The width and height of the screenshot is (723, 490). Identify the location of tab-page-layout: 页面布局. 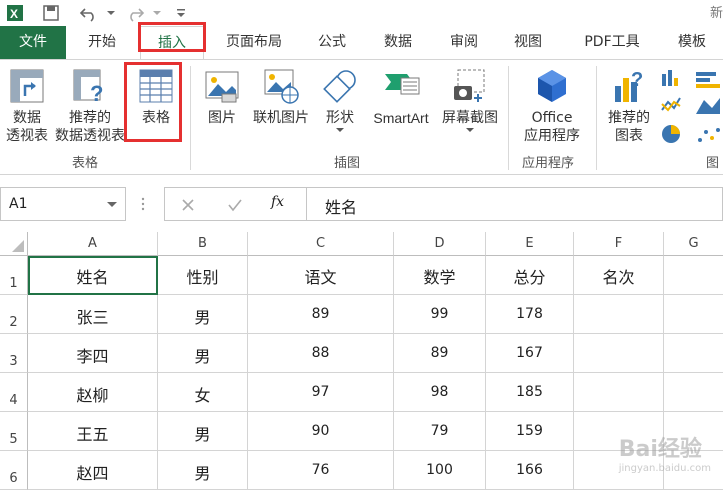
(254, 42).